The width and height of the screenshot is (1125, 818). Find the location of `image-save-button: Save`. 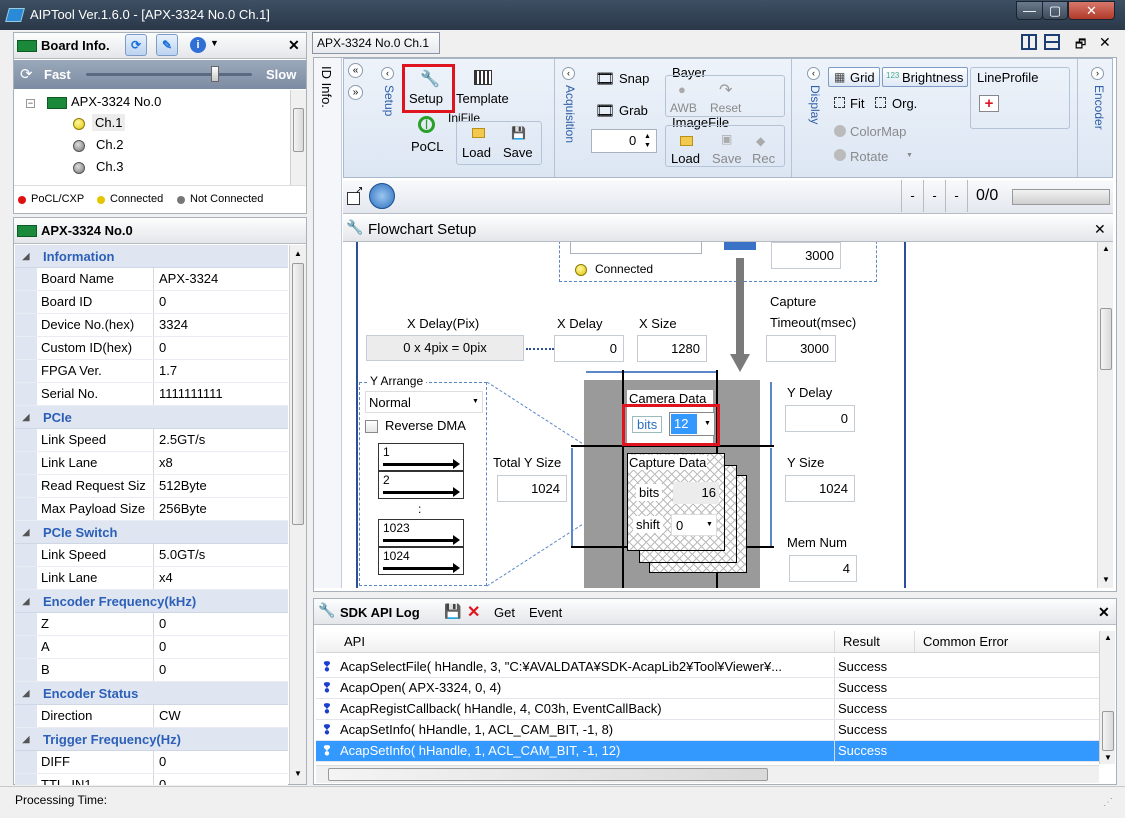

image-save-button: Save is located at coordinates (727, 158).